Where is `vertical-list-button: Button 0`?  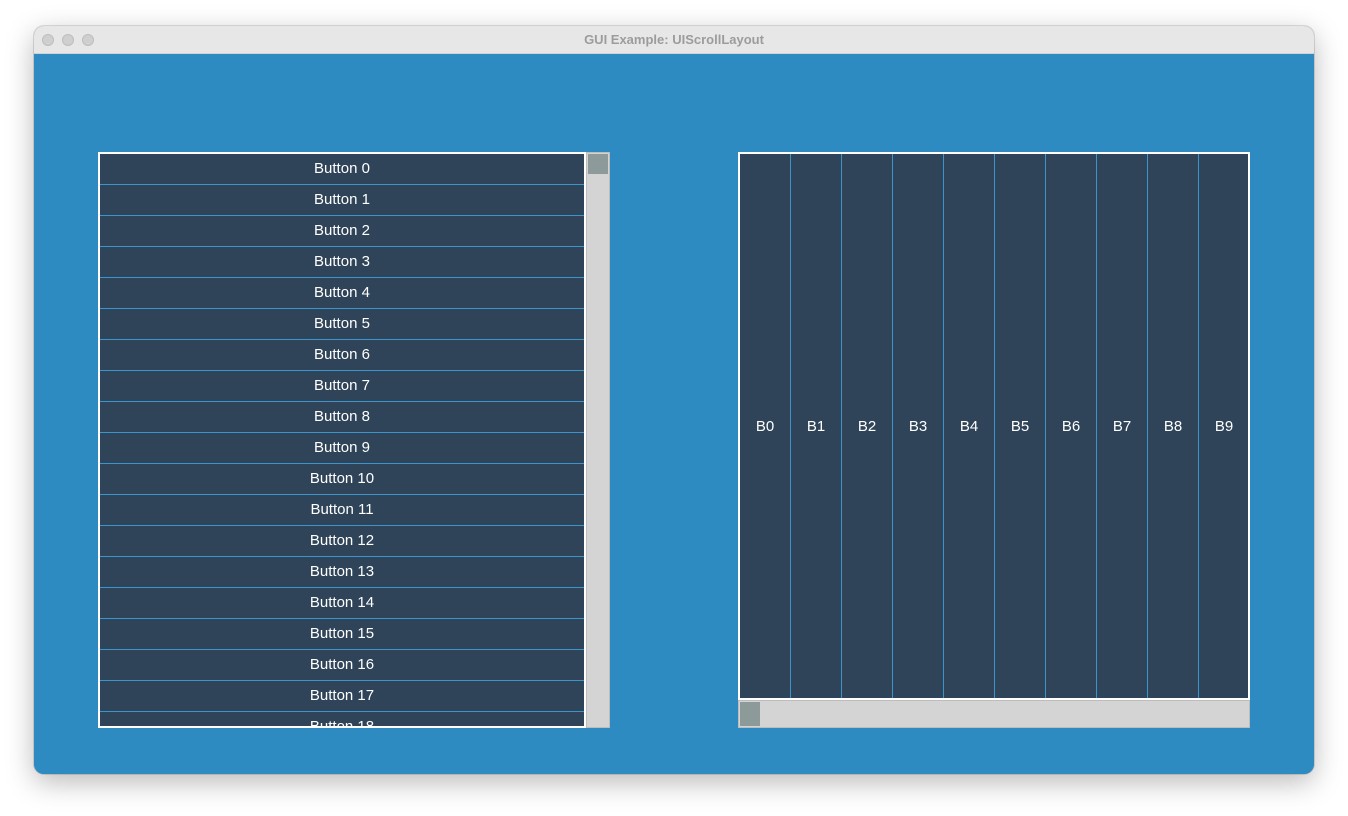 vertical-list-button: Button 0 is located at coordinates (342, 169).